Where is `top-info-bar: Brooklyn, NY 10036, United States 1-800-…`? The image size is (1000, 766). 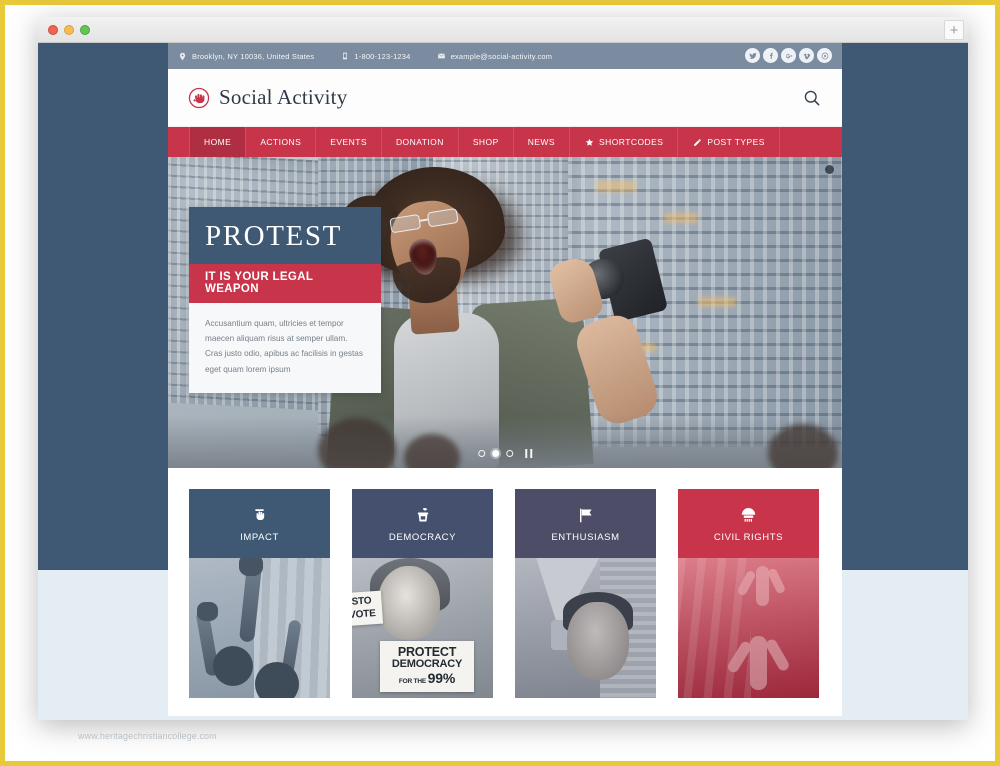 top-info-bar: Brooklyn, NY 10036, United States 1-800-… is located at coordinates (505, 56).